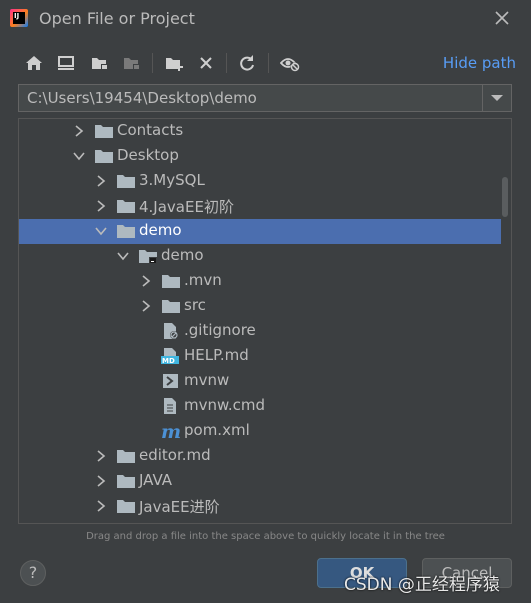 The image size is (531, 603). I want to click on home-button, so click(34, 63).